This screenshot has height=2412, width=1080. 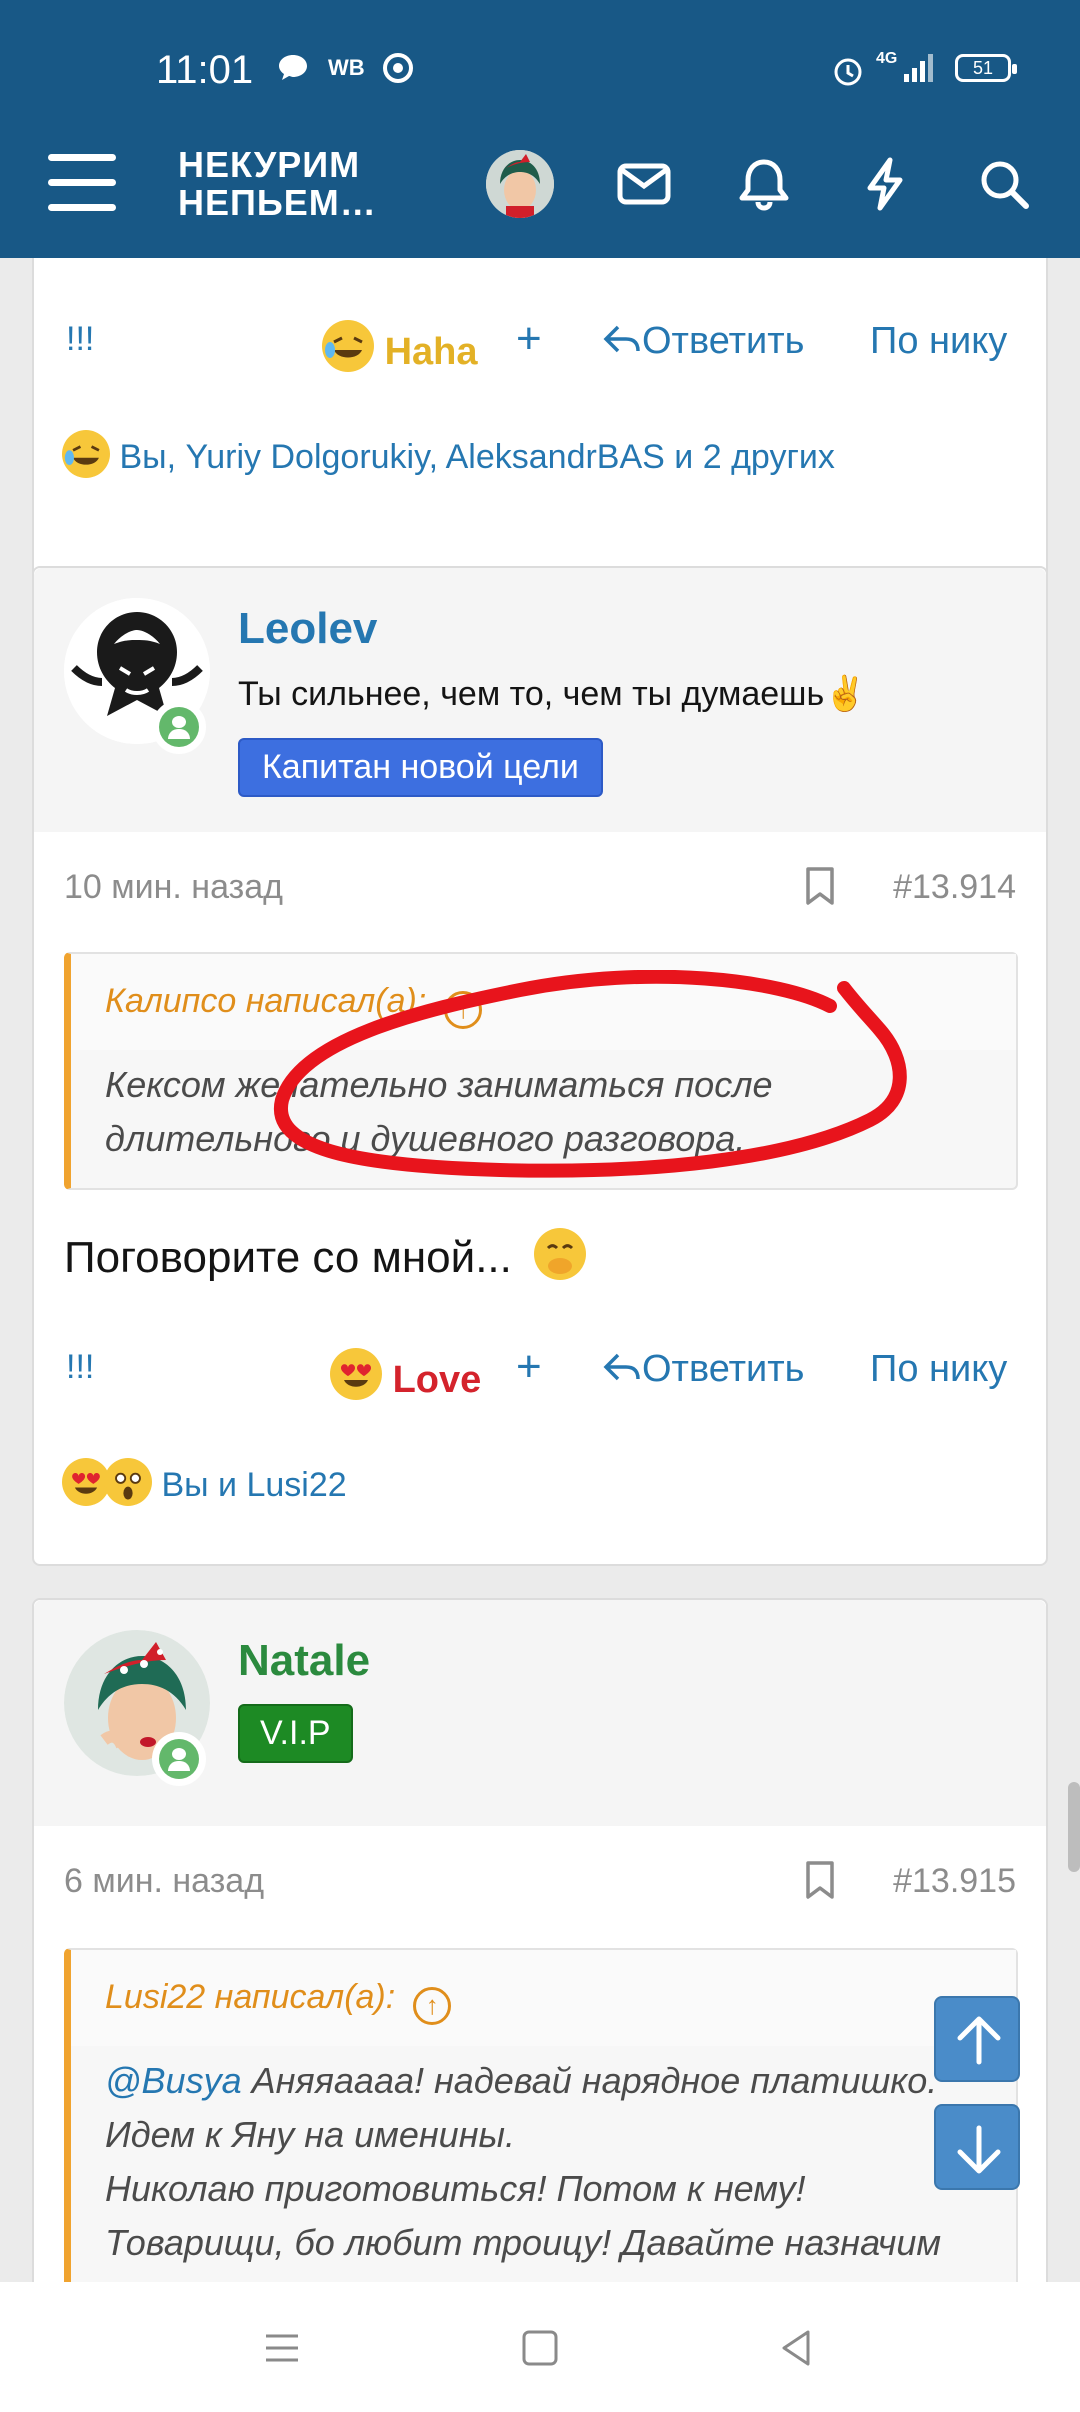 What do you see at coordinates (543, 1998) in the screenshot?
I see `quote-author: Lusi22 написал(а): ↑` at bounding box center [543, 1998].